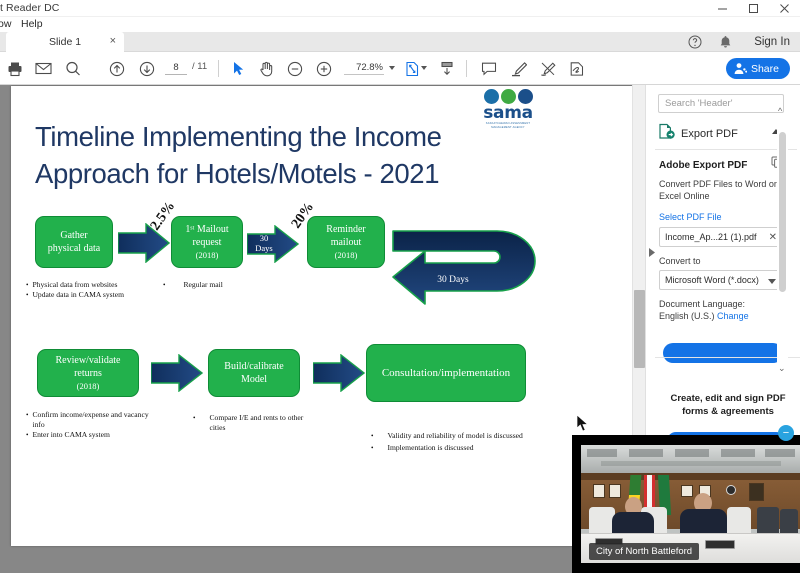 The image size is (800, 573). Describe the element at coordinates (639, 329) in the screenshot. I see `document-scrollbar-thumb` at that location.